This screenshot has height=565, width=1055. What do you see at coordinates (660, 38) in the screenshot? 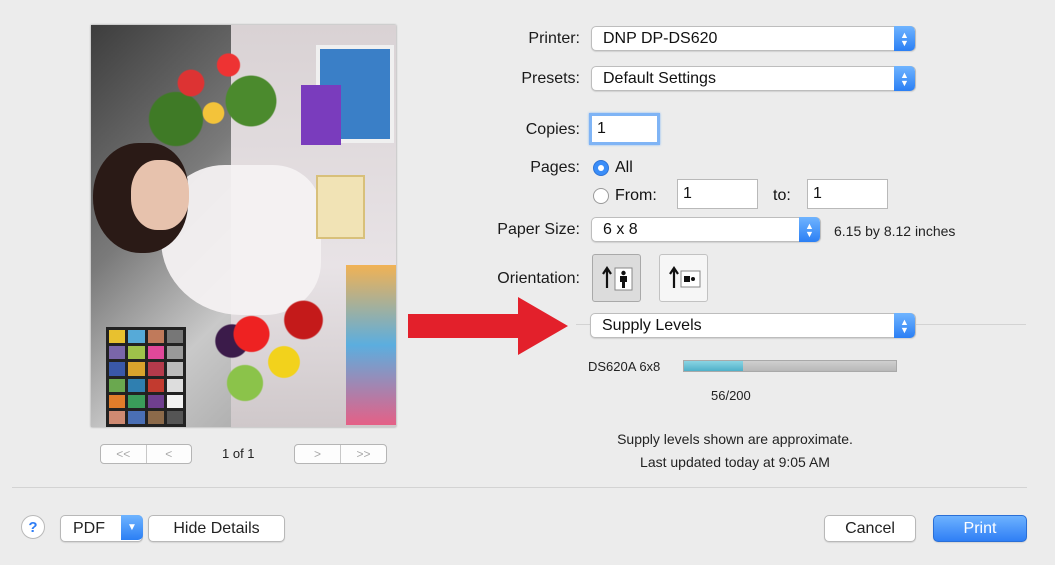
I see `printer-value: DNP DP-DS620` at bounding box center [660, 38].